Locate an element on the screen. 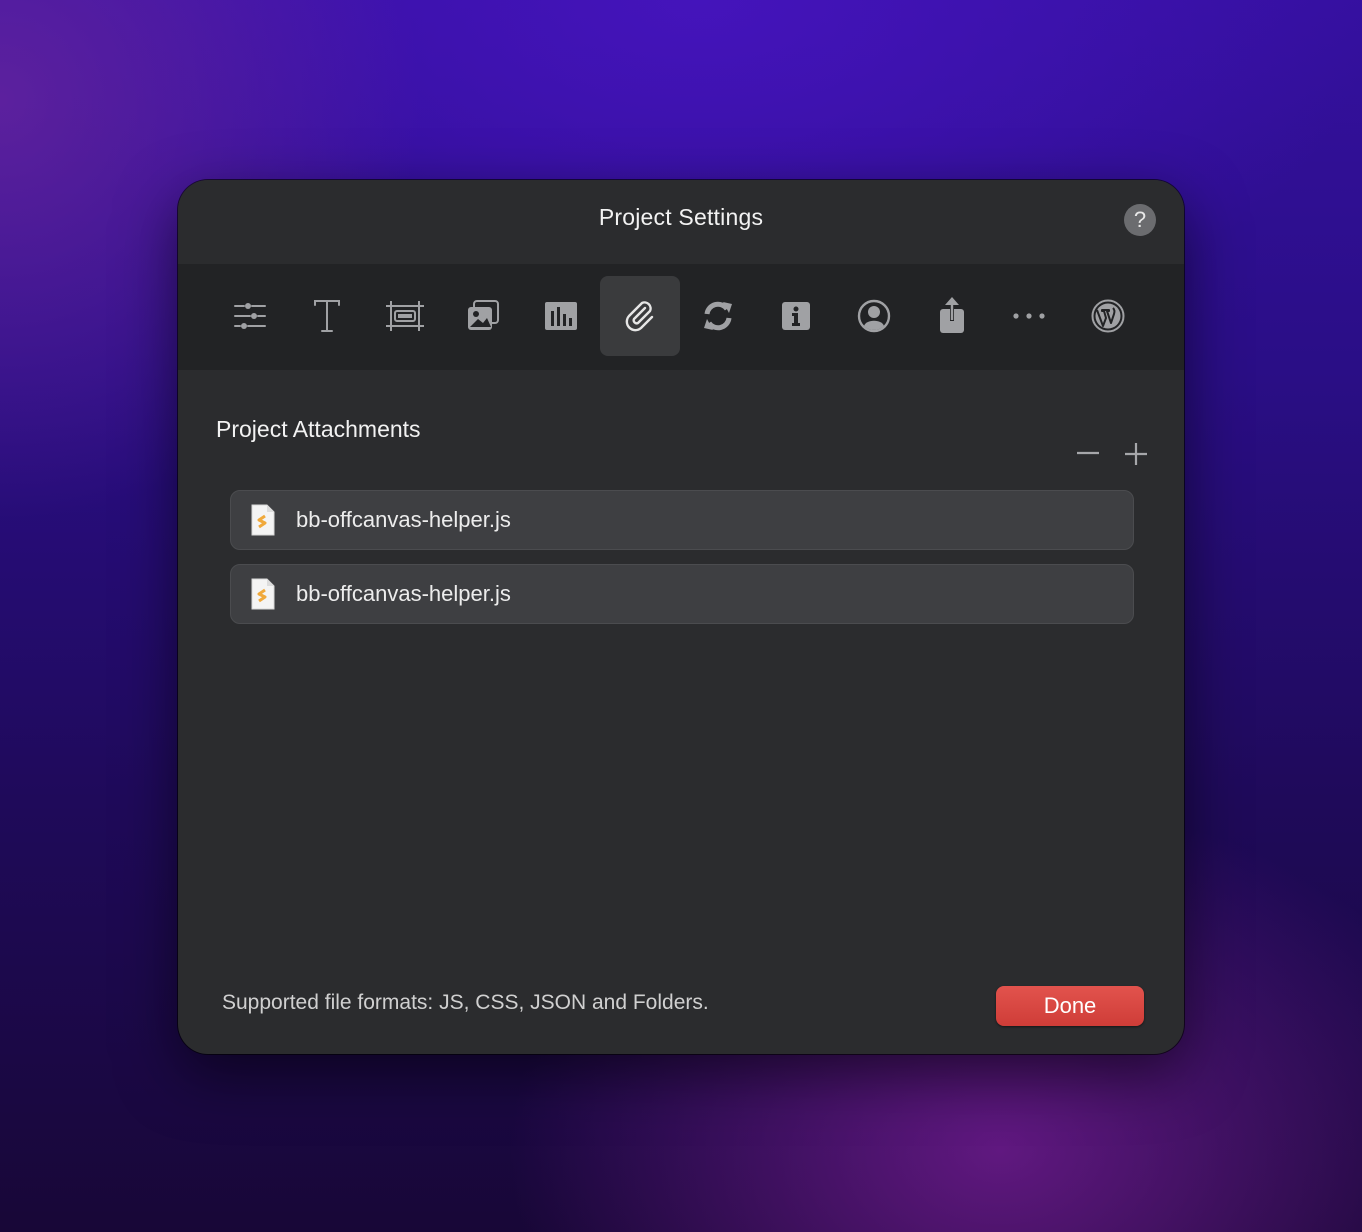  tab-export is located at coordinates (952, 316).